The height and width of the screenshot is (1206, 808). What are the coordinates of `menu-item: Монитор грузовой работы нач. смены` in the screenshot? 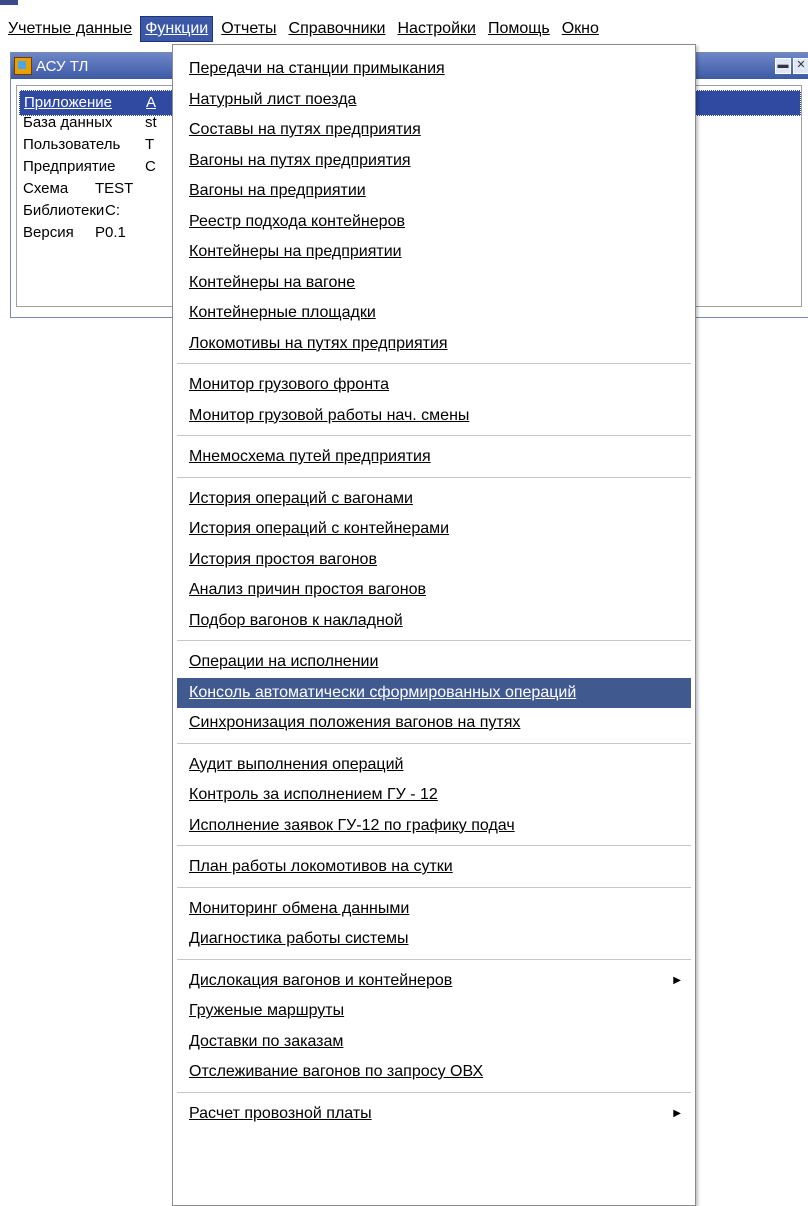 It's located at (434, 416).